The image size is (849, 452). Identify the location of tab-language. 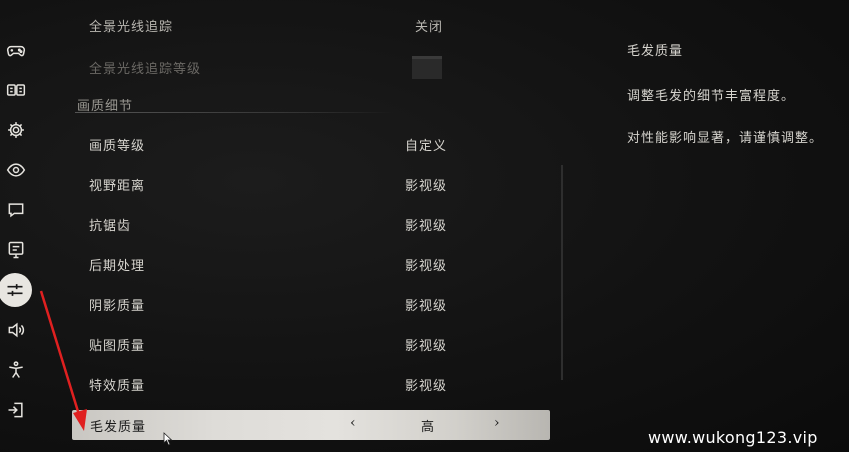
(16, 210).